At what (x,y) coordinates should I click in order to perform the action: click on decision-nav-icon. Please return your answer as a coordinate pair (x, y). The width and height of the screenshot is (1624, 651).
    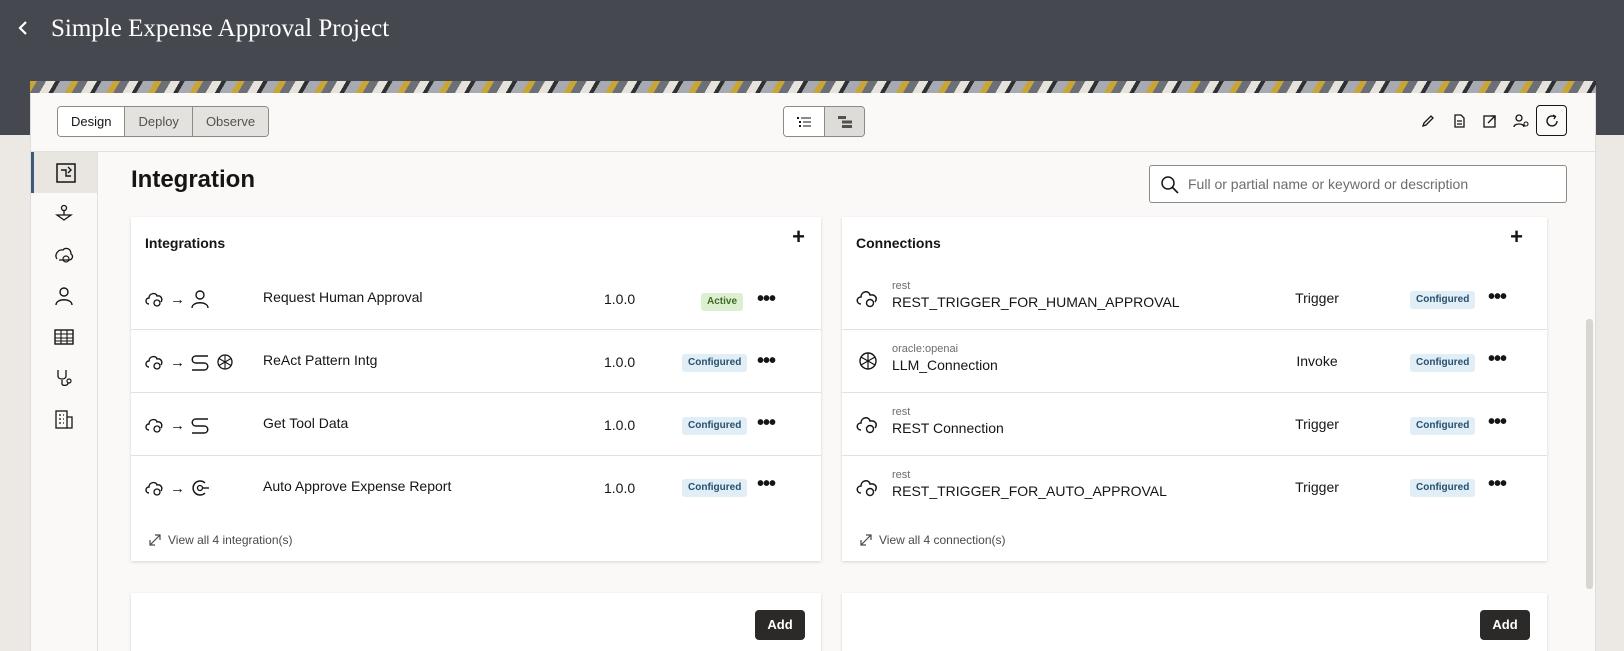
    Looking at the image, I should click on (64, 254).